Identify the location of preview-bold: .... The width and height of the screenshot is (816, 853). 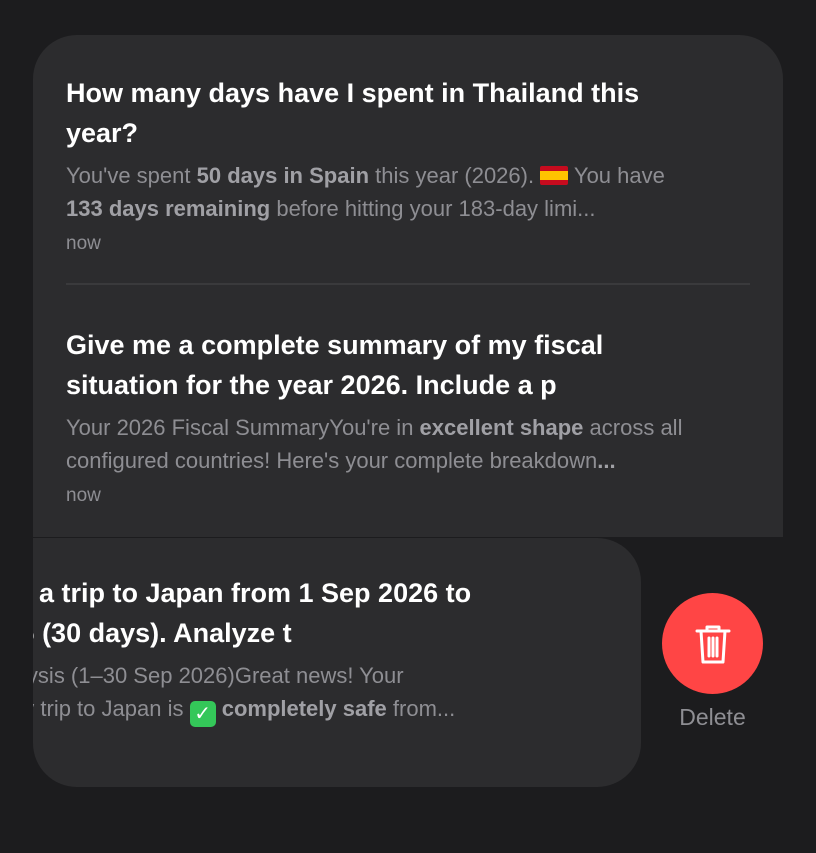
(606, 460).